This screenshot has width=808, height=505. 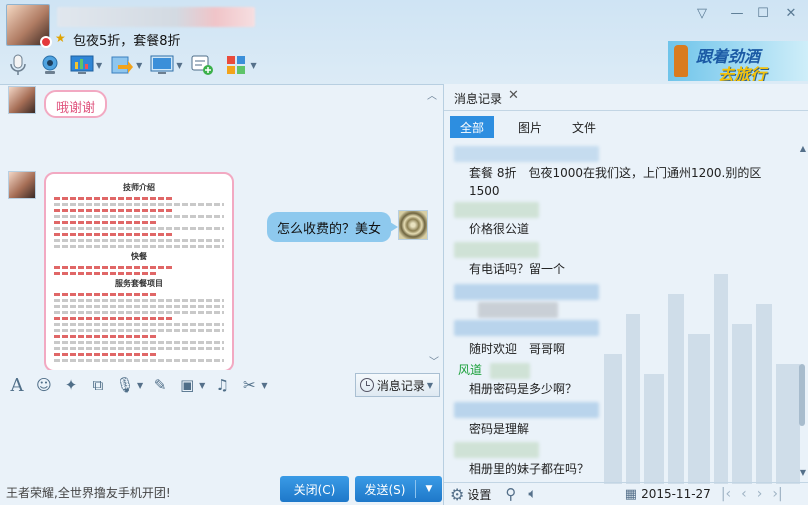 I want to click on edit-icon: ✎, so click(x=160, y=385).